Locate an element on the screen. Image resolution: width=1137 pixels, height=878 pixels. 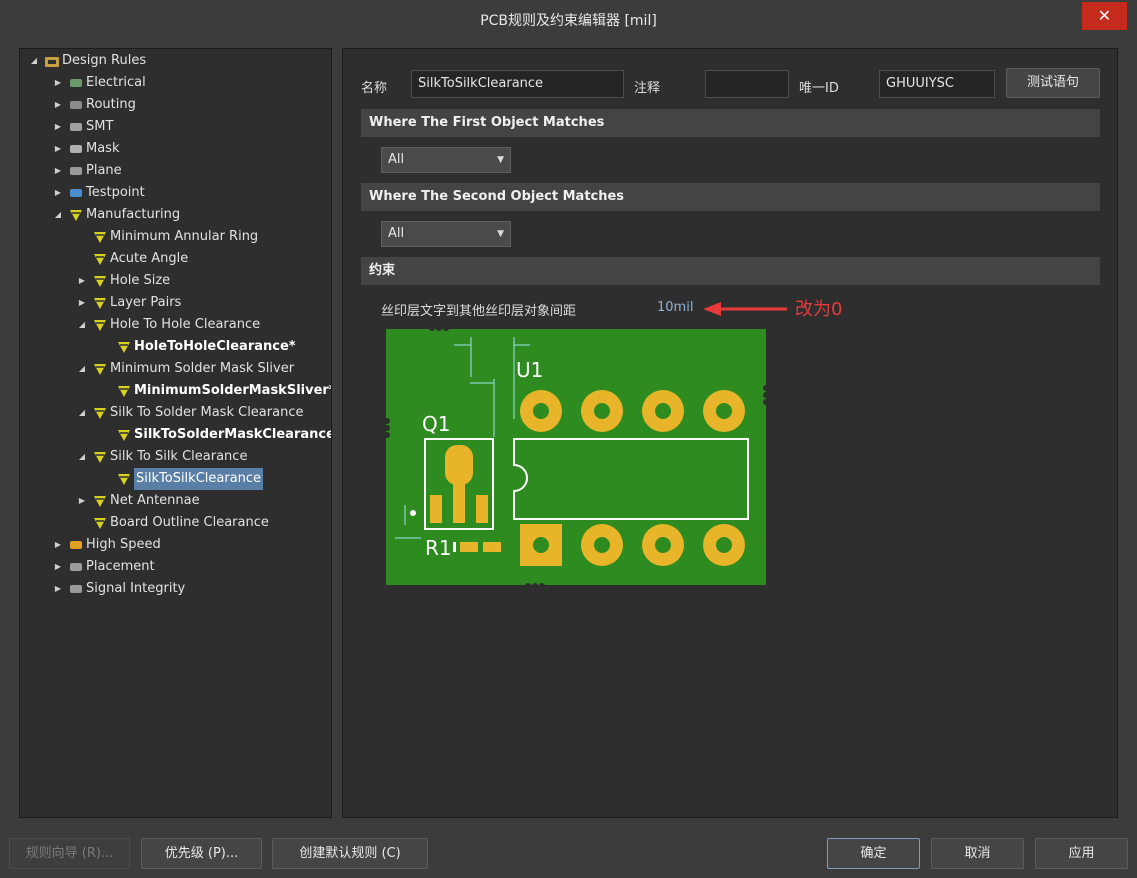
tree-item-label: Testpoint is located at coordinates (115, 192).